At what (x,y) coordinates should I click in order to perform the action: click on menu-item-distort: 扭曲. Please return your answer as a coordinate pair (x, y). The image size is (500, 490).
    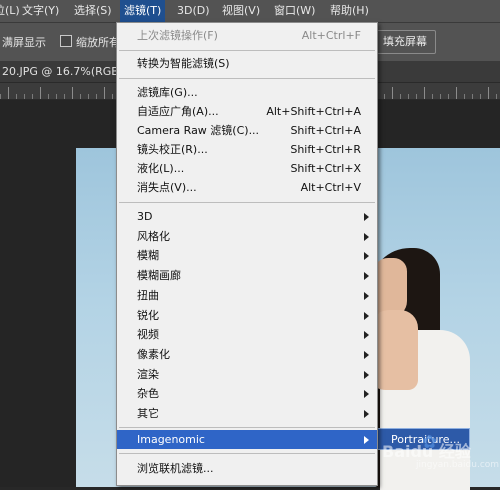
    Looking at the image, I should click on (247, 295).